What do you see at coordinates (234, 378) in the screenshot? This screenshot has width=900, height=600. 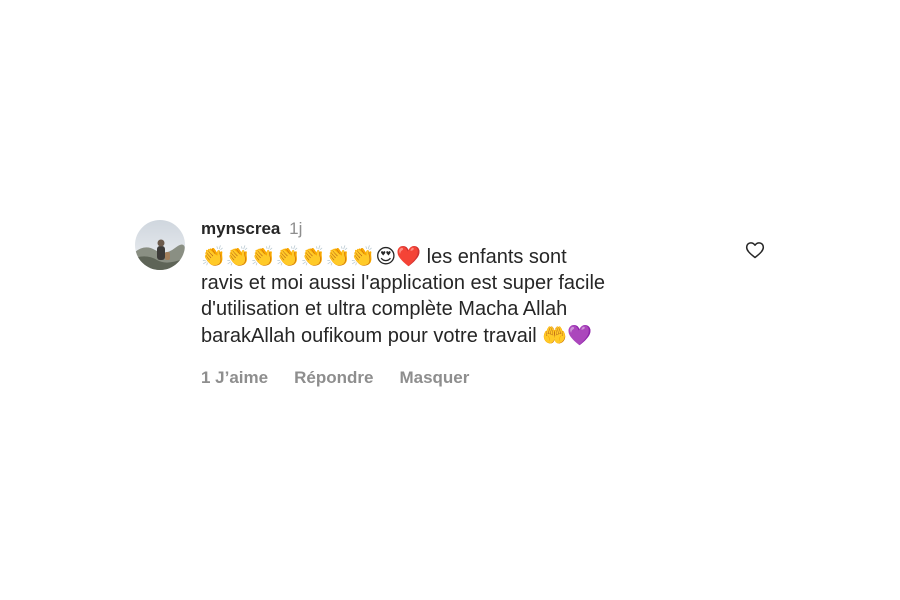 I see `likes-count-button: 1 J’aime` at bounding box center [234, 378].